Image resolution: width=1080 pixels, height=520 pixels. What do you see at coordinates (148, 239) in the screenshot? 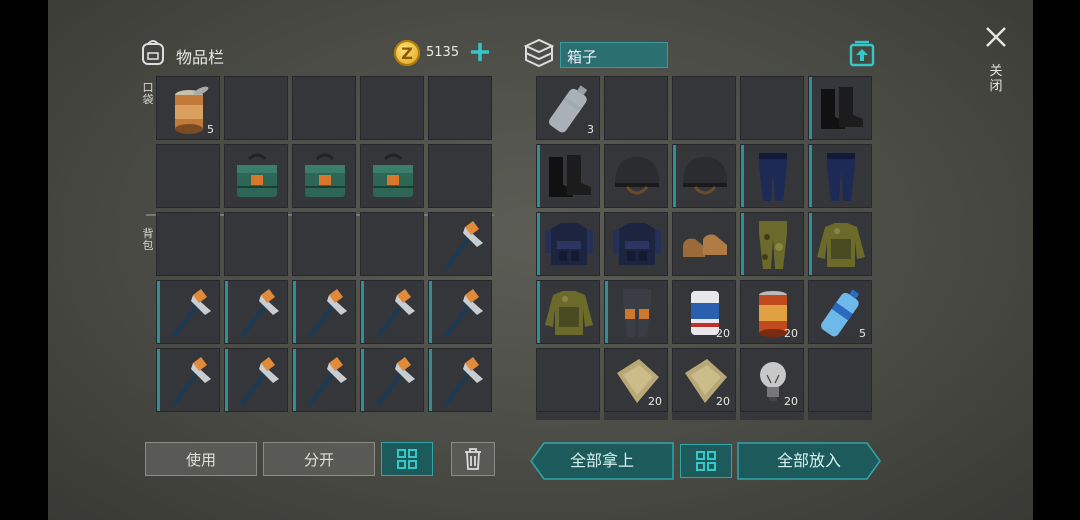
I see `backpack-label: 背包` at bounding box center [148, 239].